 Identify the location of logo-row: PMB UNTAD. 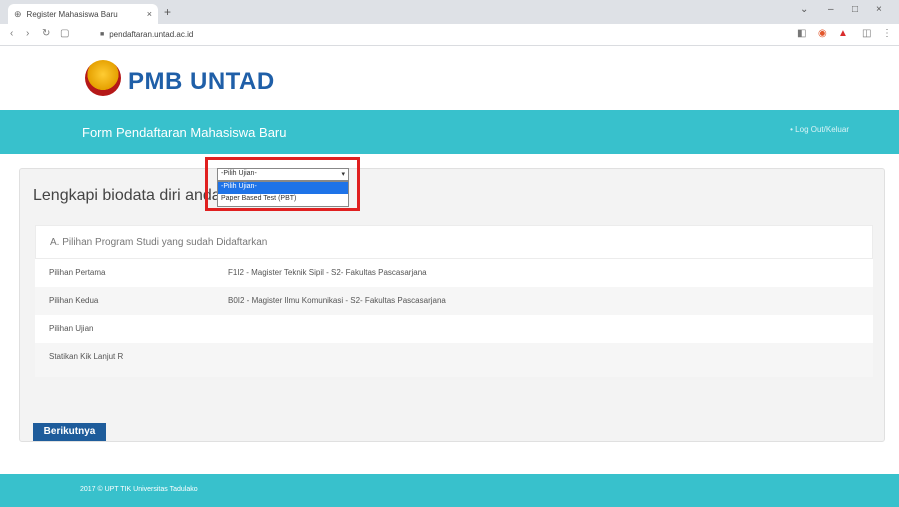
(449, 78).